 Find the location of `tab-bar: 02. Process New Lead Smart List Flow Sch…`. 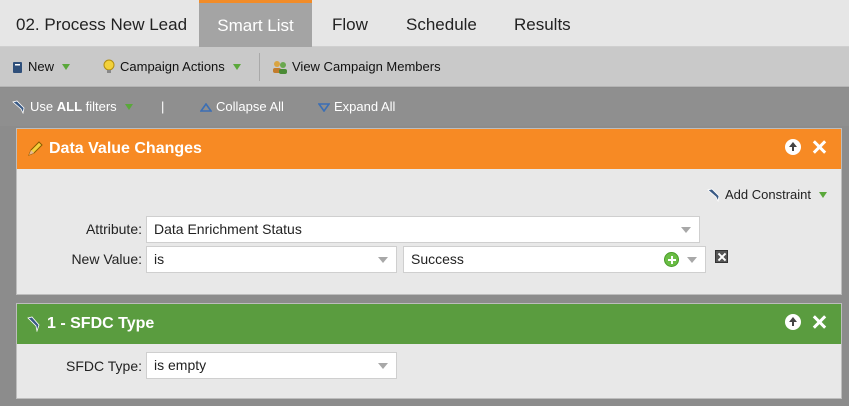

tab-bar: 02. Process New Lead Smart List Flow Sch… is located at coordinates (424, 23).